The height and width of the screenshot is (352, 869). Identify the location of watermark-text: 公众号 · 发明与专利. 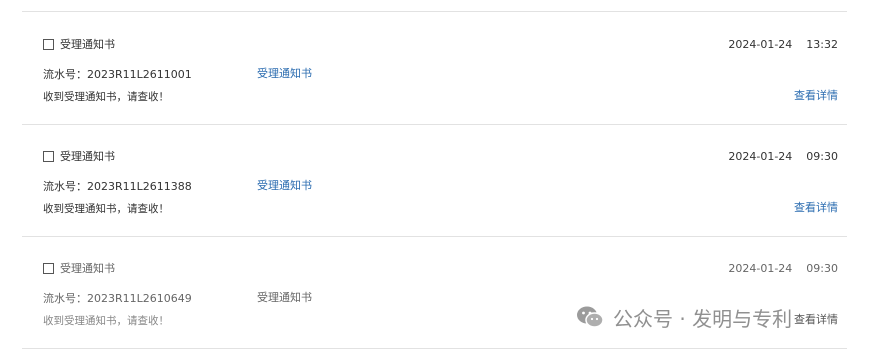
(703, 318).